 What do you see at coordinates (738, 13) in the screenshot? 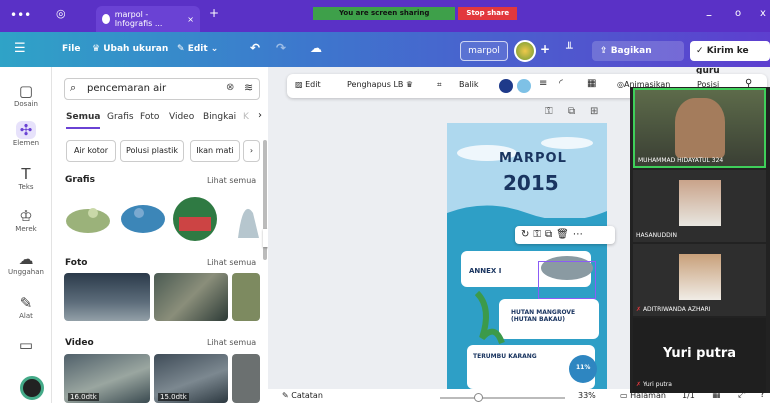
I see `restore-icon: o` at bounding box center [738, 13].